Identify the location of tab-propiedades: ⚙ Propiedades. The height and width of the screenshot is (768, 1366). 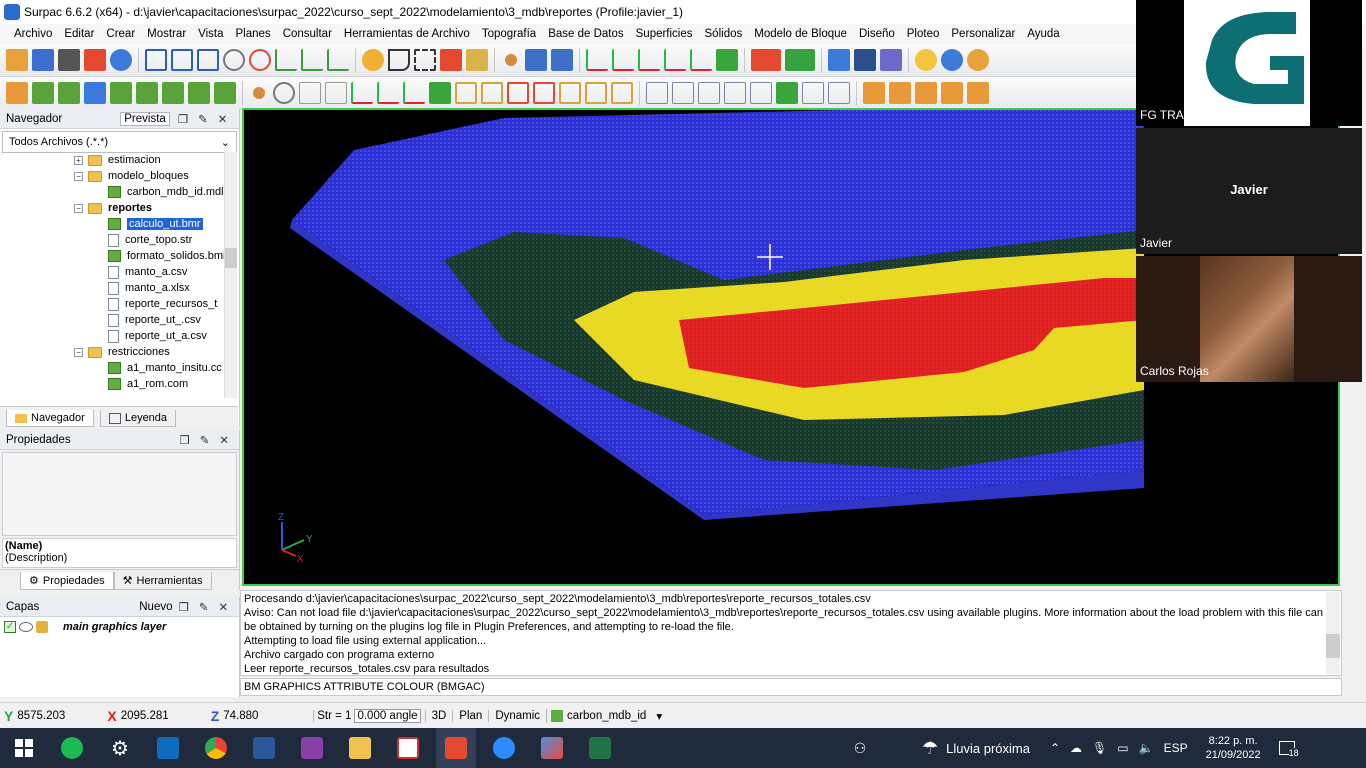
(67, 581).